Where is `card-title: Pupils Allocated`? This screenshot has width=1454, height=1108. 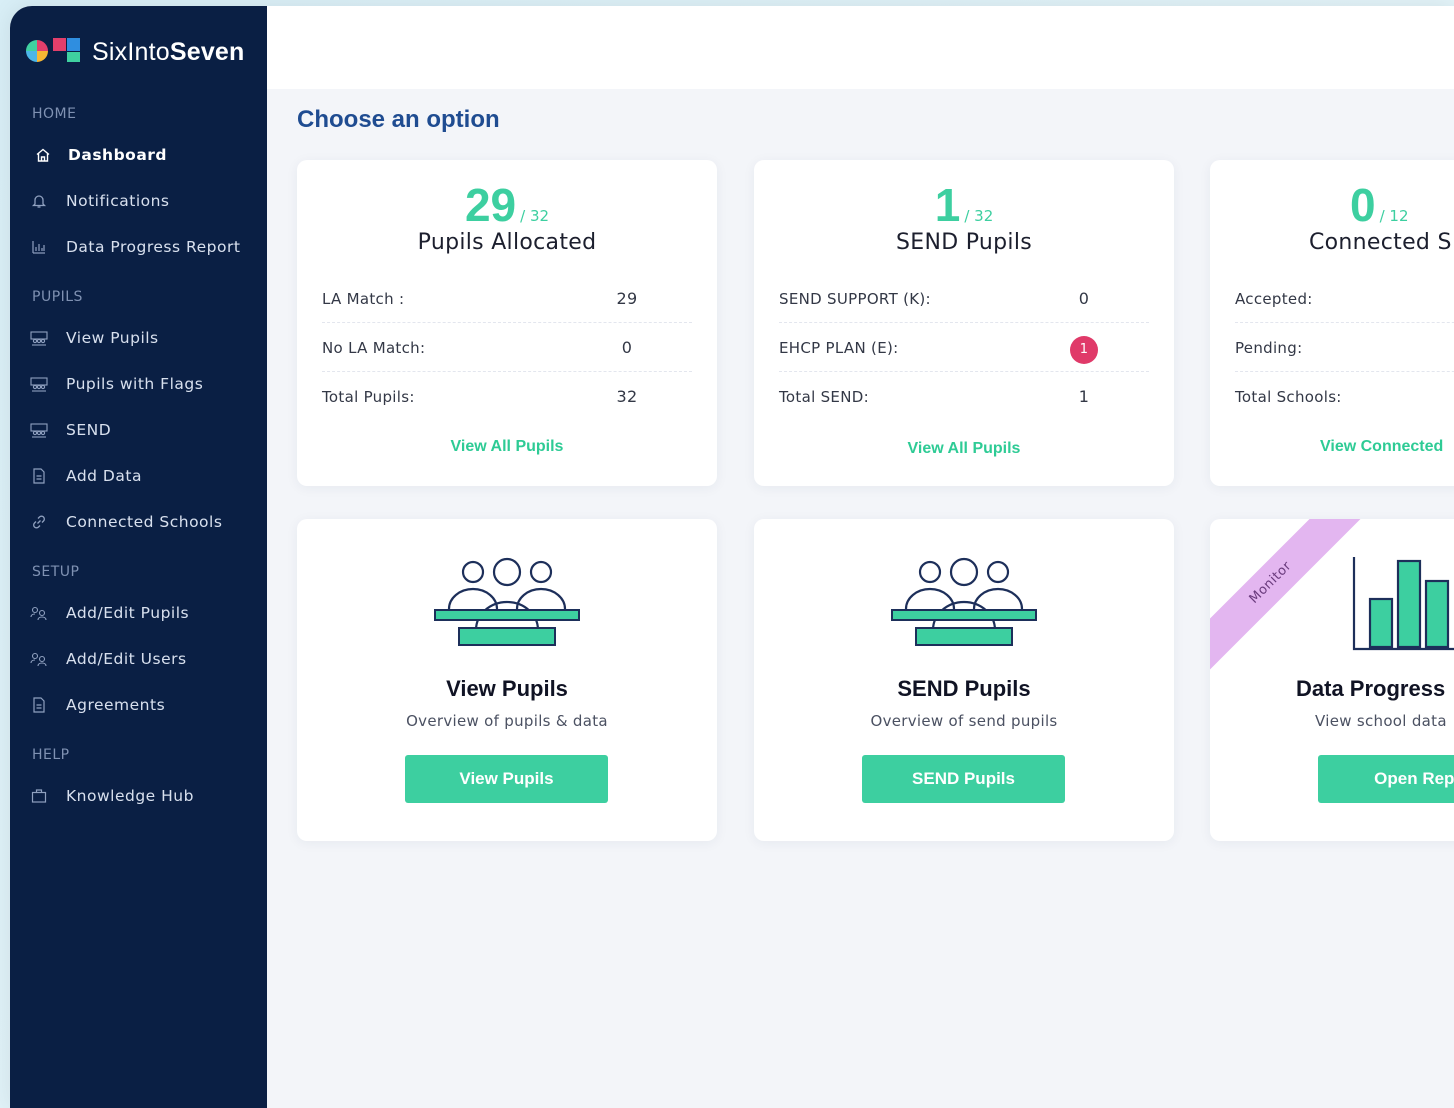 card-title: Pupils Allocated is located at coordinates (507, 242).